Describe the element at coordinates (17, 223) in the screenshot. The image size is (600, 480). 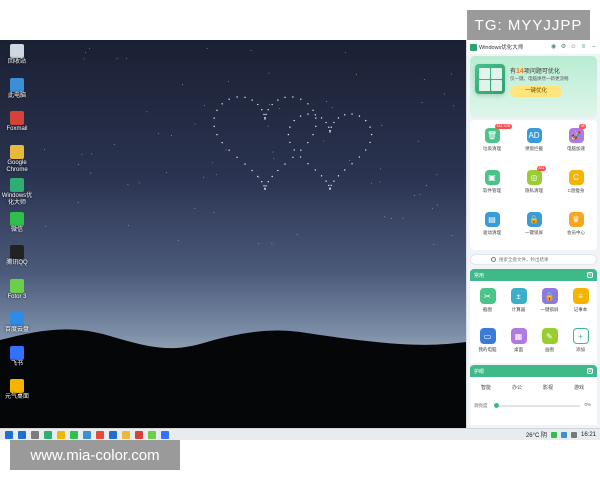
I see `desktop-icon: 微信` at that location.